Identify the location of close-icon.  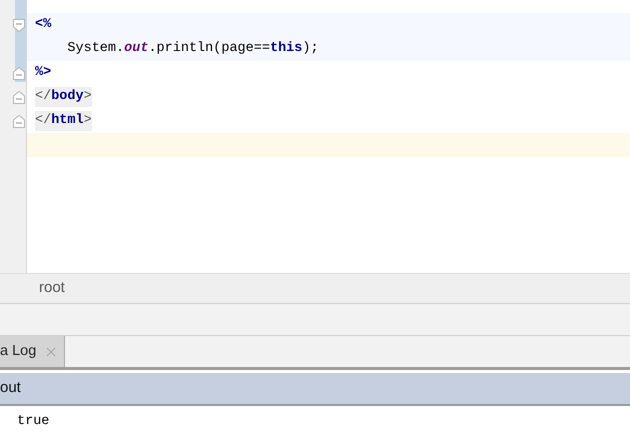
(51, 351).